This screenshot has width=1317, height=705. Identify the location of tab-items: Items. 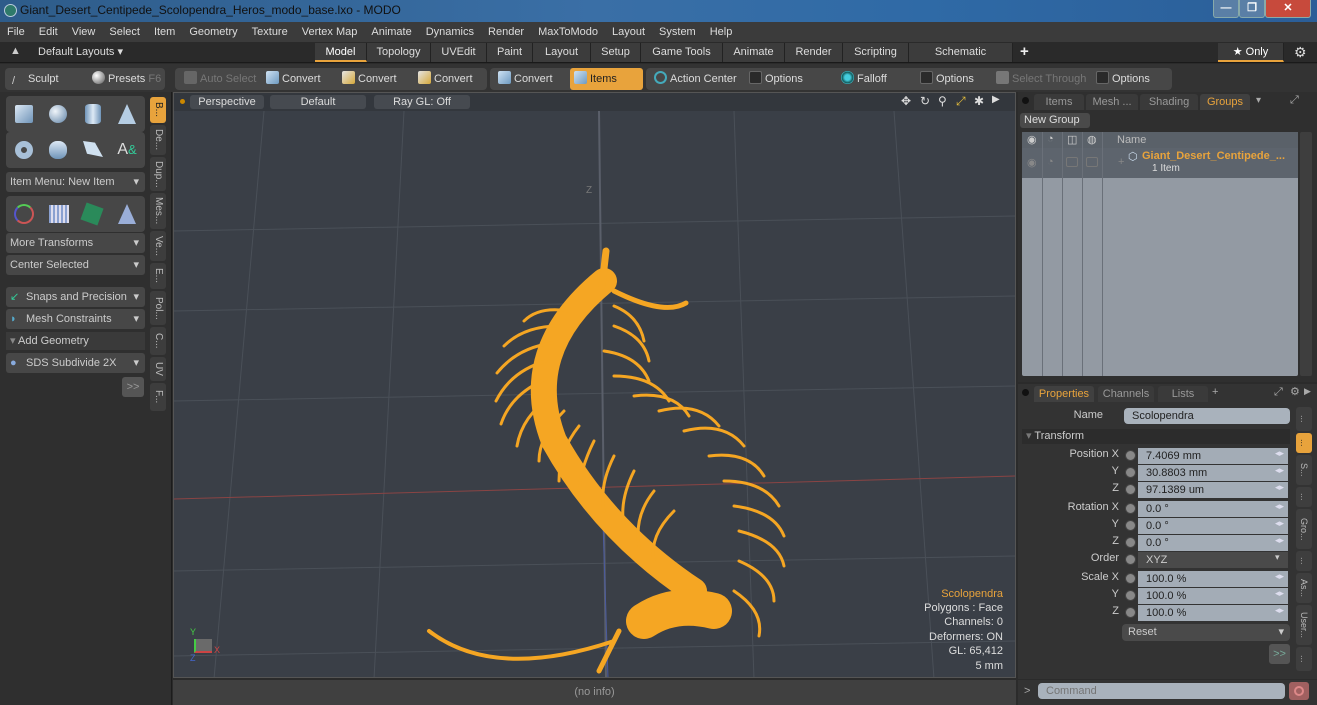
(1059, 102).